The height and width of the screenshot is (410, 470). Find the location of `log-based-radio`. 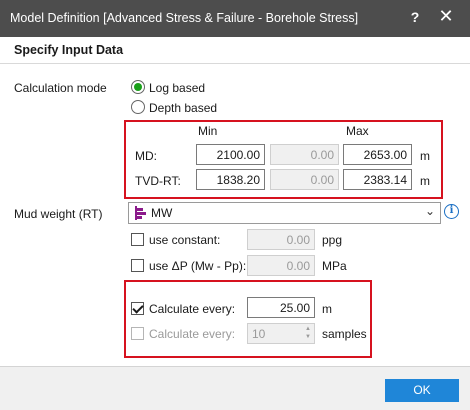

log-based-radio is located at coordinates (138, 87).